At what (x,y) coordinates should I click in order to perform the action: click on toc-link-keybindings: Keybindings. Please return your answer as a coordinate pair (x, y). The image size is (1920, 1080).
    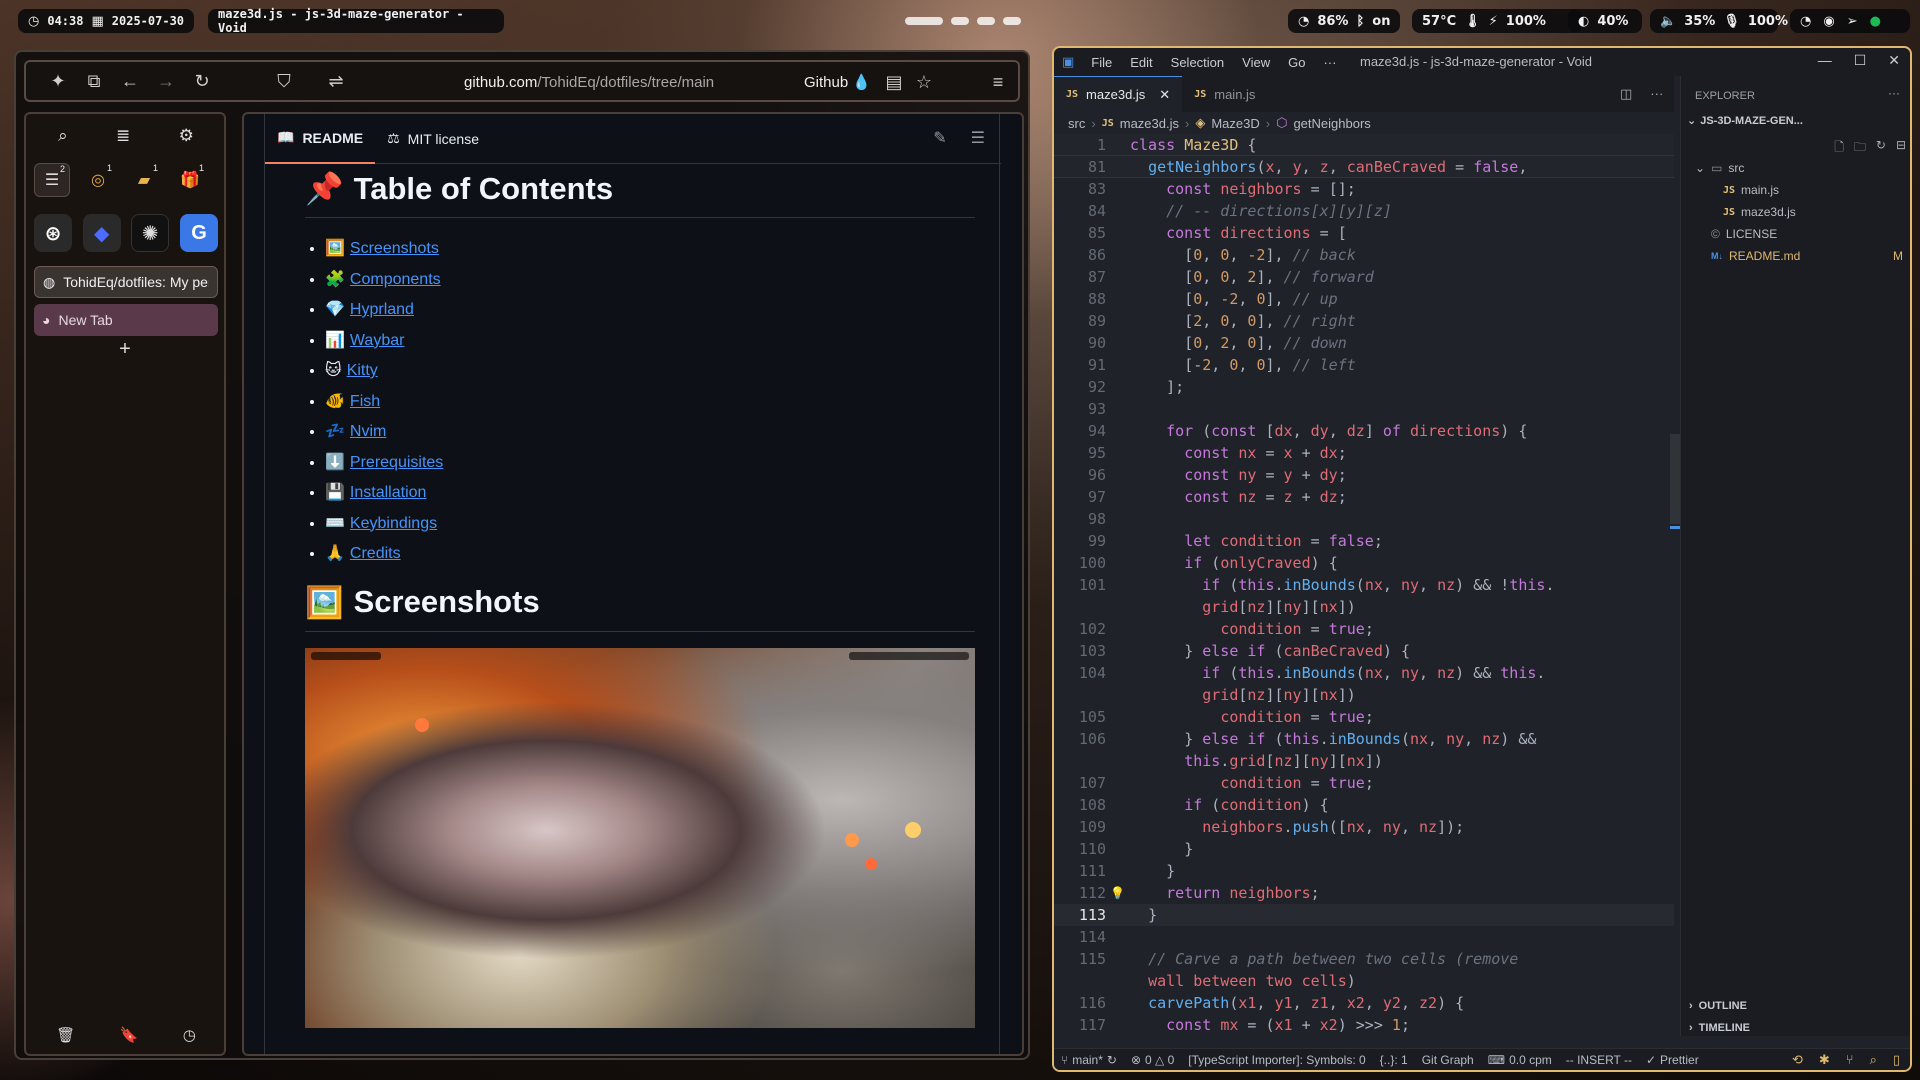
    Looking at the image, I should click on (393, 523).